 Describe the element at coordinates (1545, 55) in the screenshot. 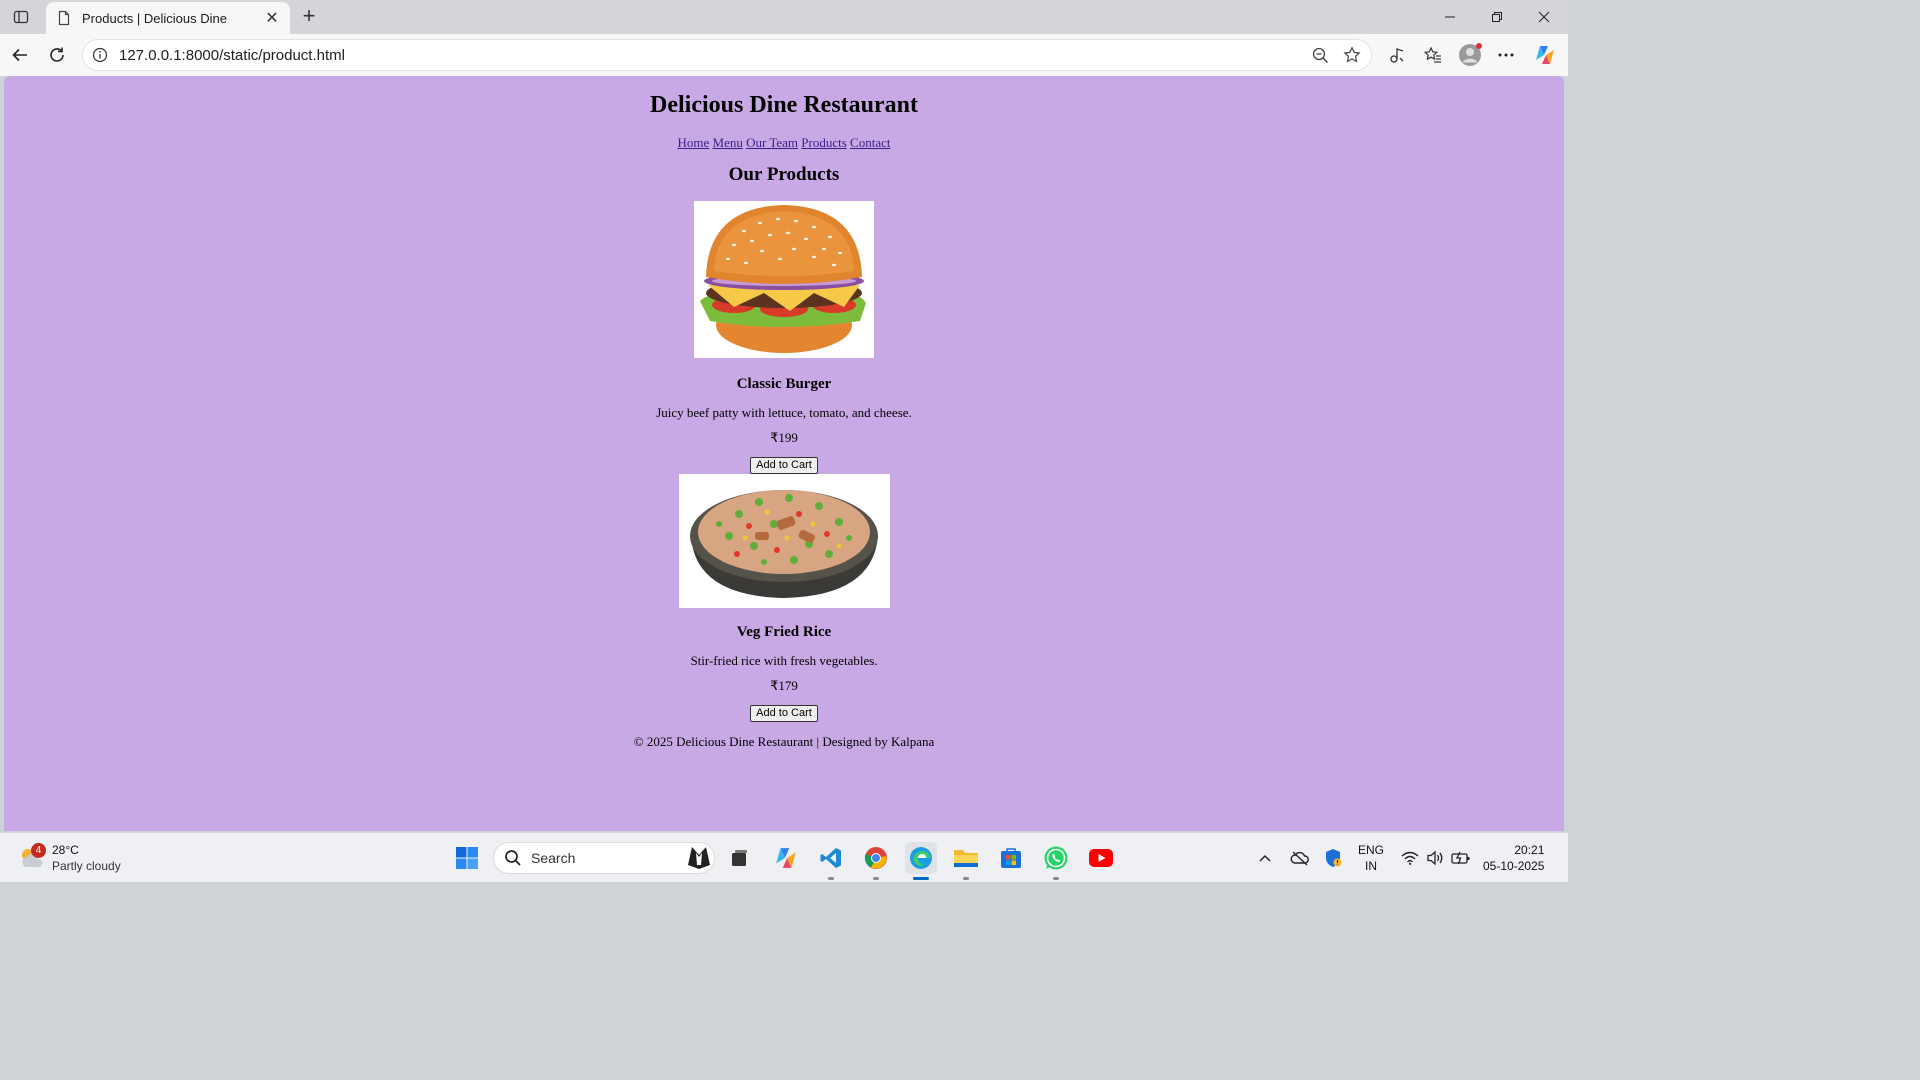

I see `copilot-icon` at that location.